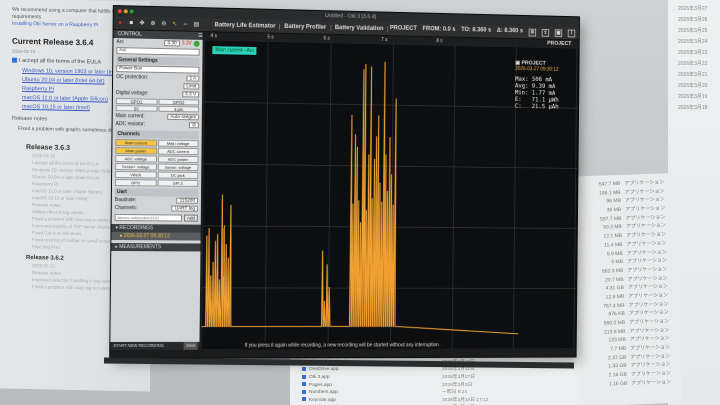 The image size is (720, 405). I want to click on record-icon: ●, so click(120, 22).